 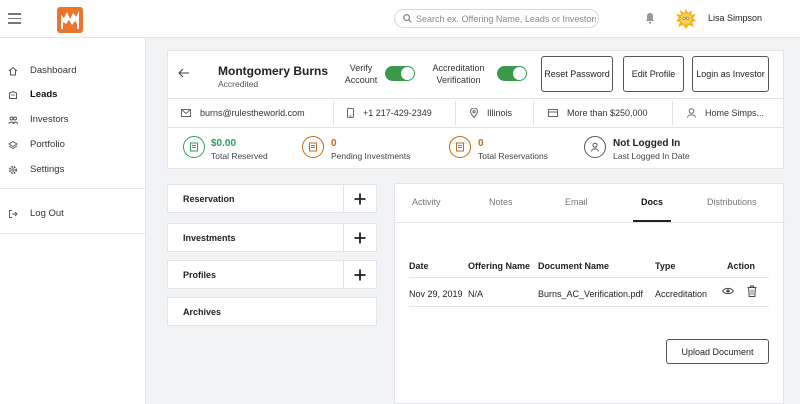 What do you see at coordinates (239, 156) in the screenshot?
I see `total-reserved-label: Total Reserved` at bounding box center [239, 156].